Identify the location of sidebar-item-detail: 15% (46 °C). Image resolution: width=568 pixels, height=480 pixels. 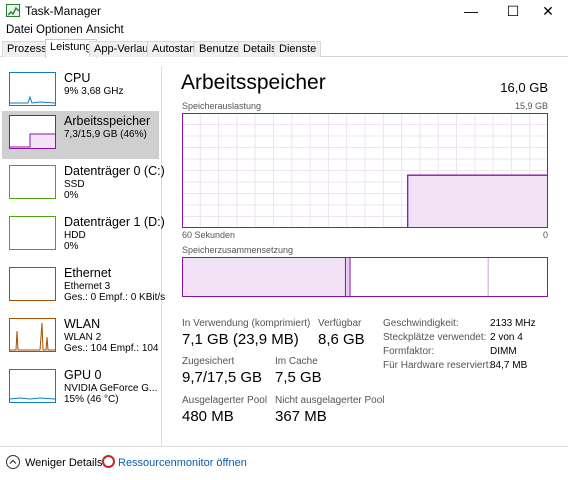
(91, 399).